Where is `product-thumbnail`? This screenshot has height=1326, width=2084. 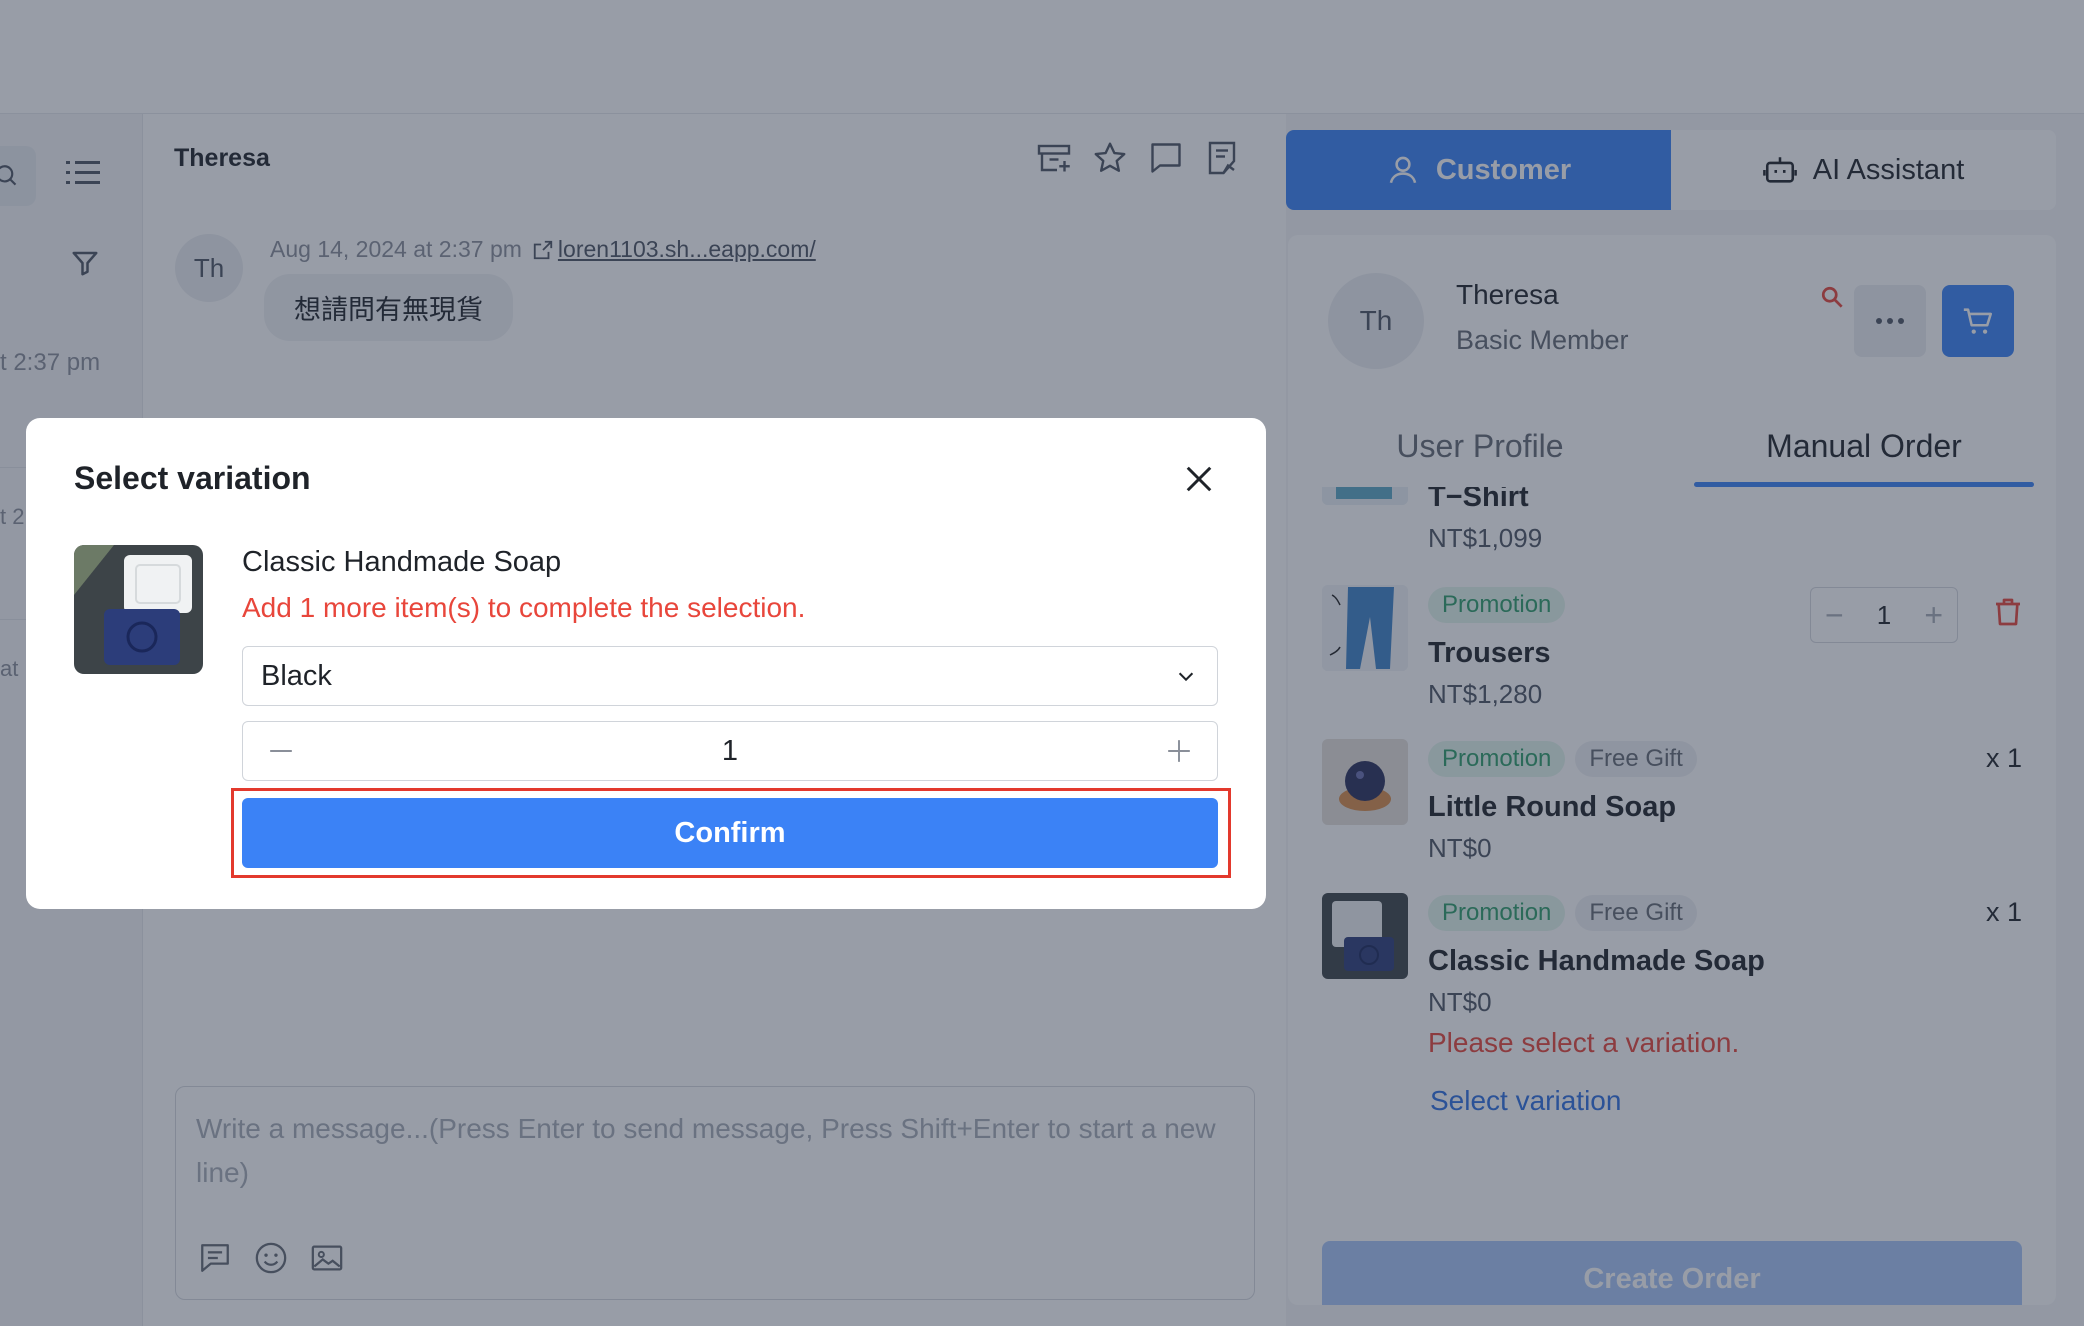 product-thumbnail is located at coordinates (138, 609).